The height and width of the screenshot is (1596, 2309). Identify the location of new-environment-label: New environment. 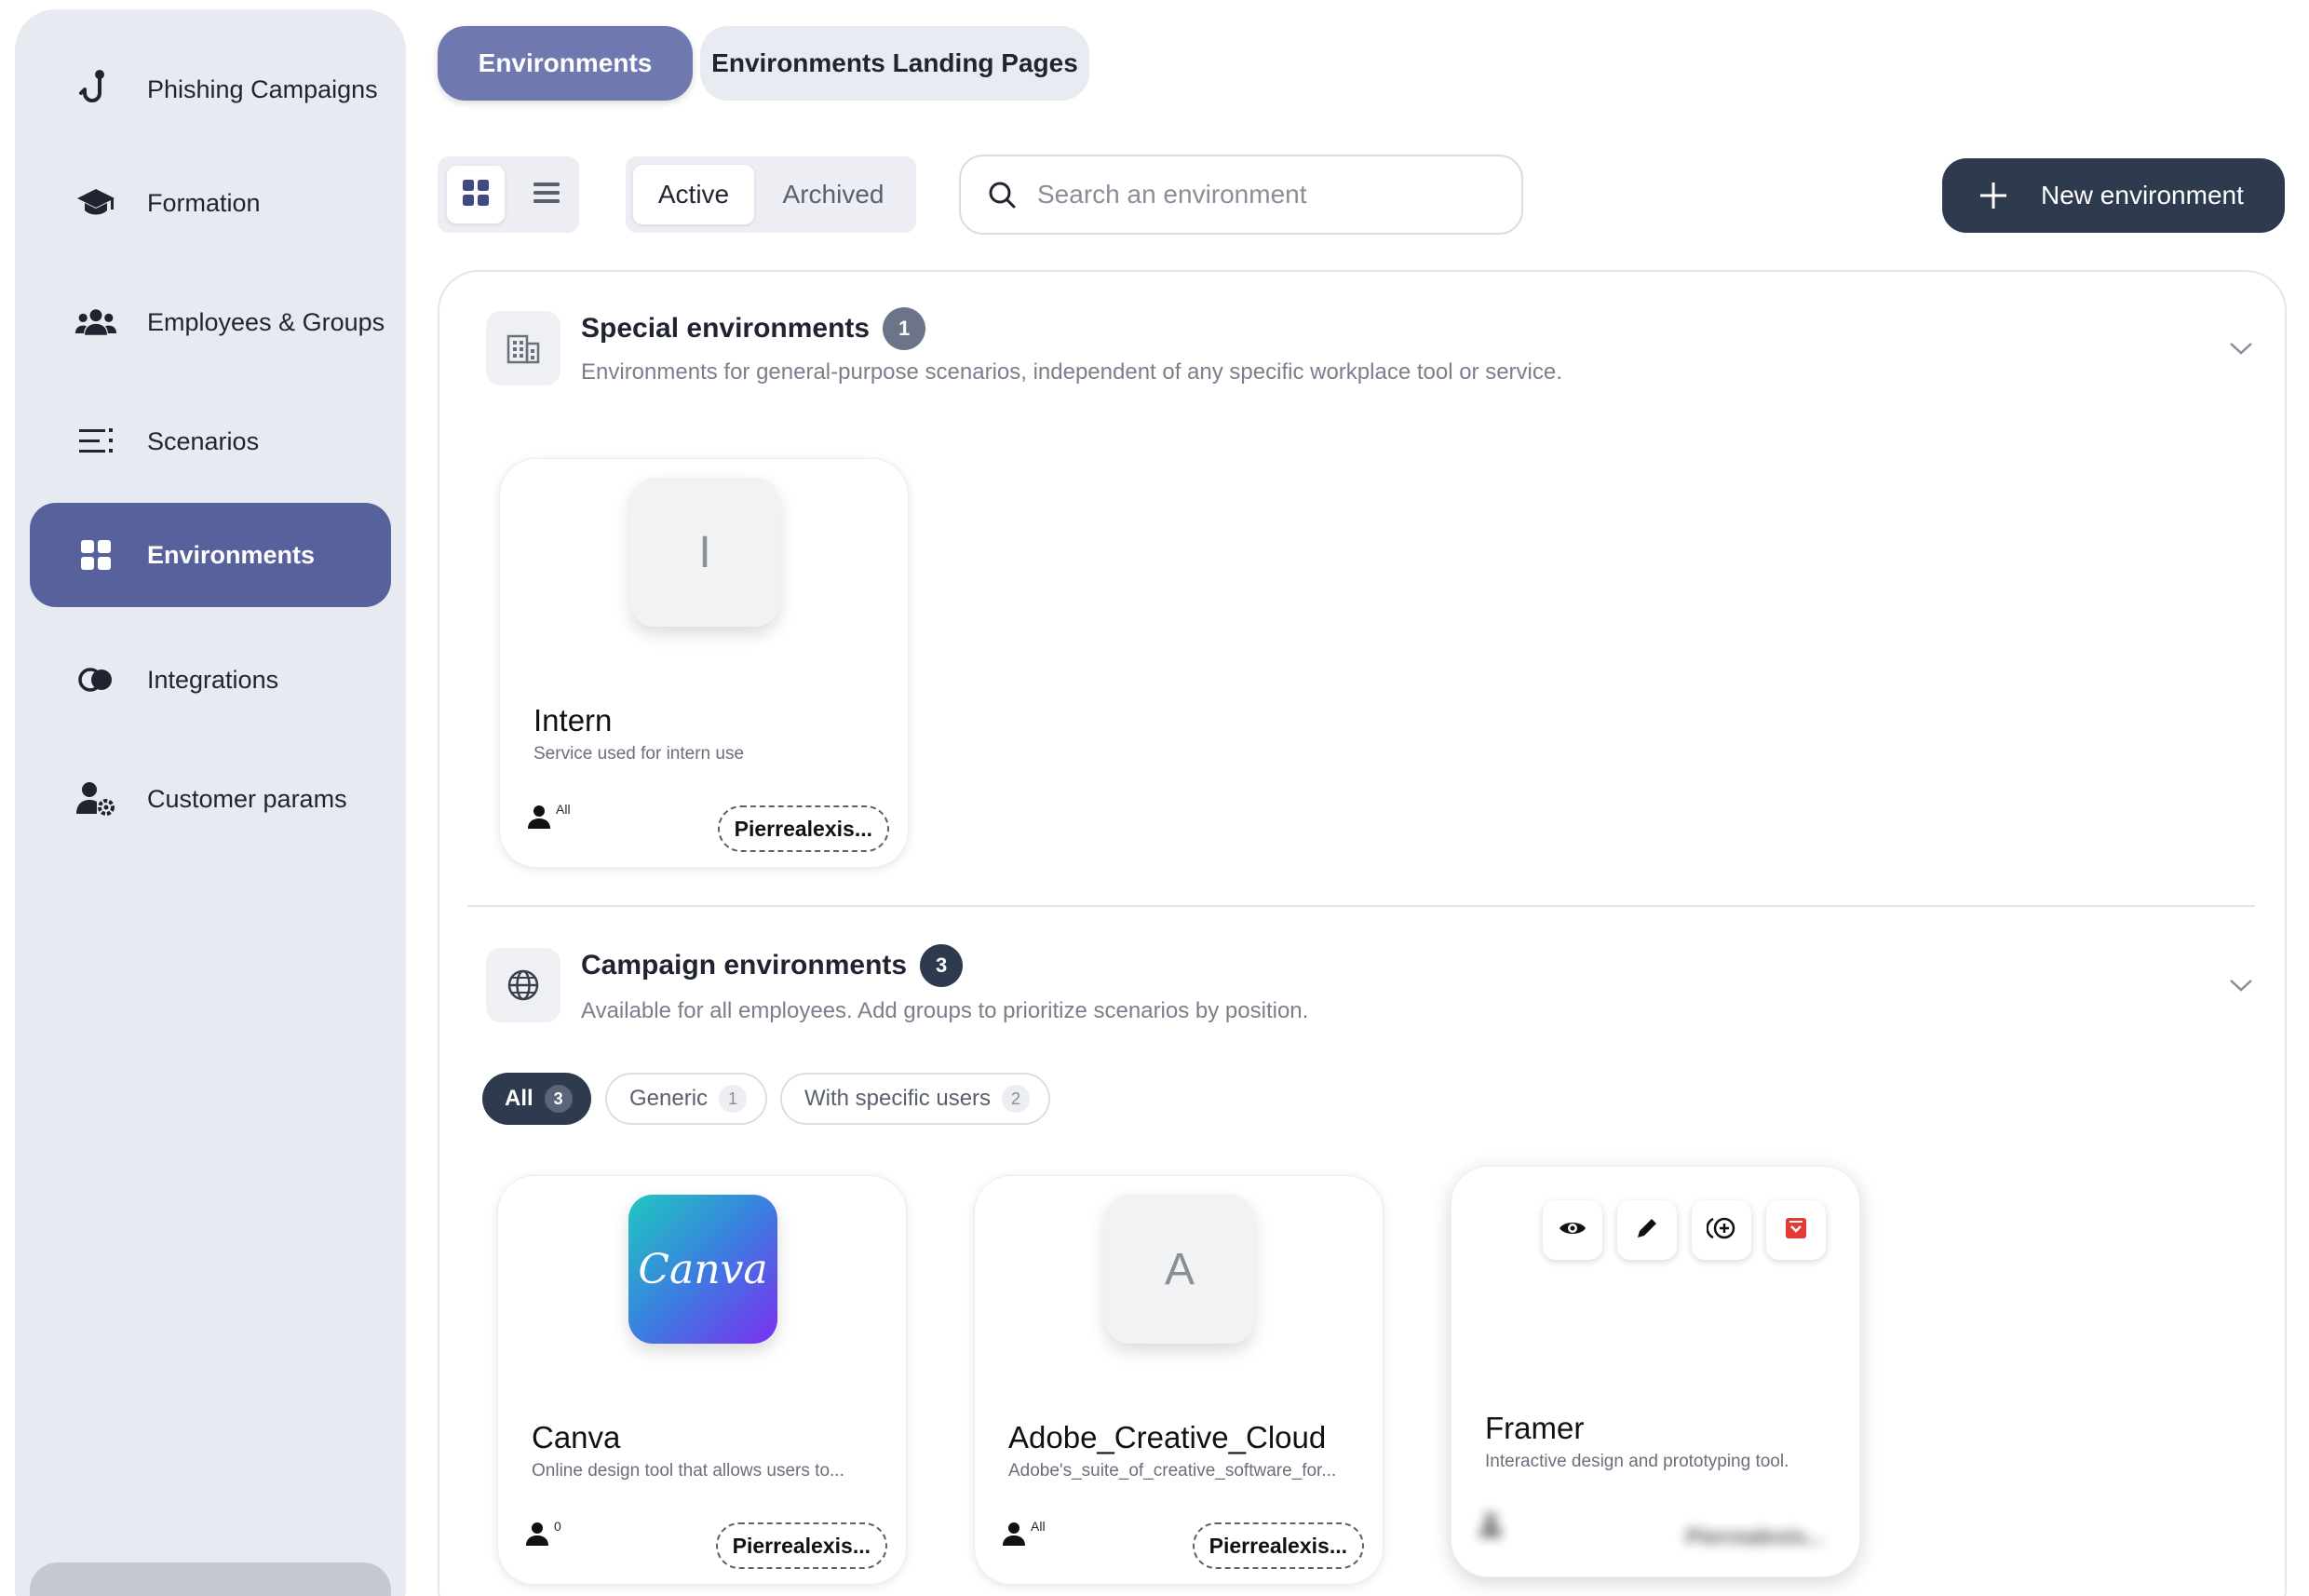
(2142, 195).